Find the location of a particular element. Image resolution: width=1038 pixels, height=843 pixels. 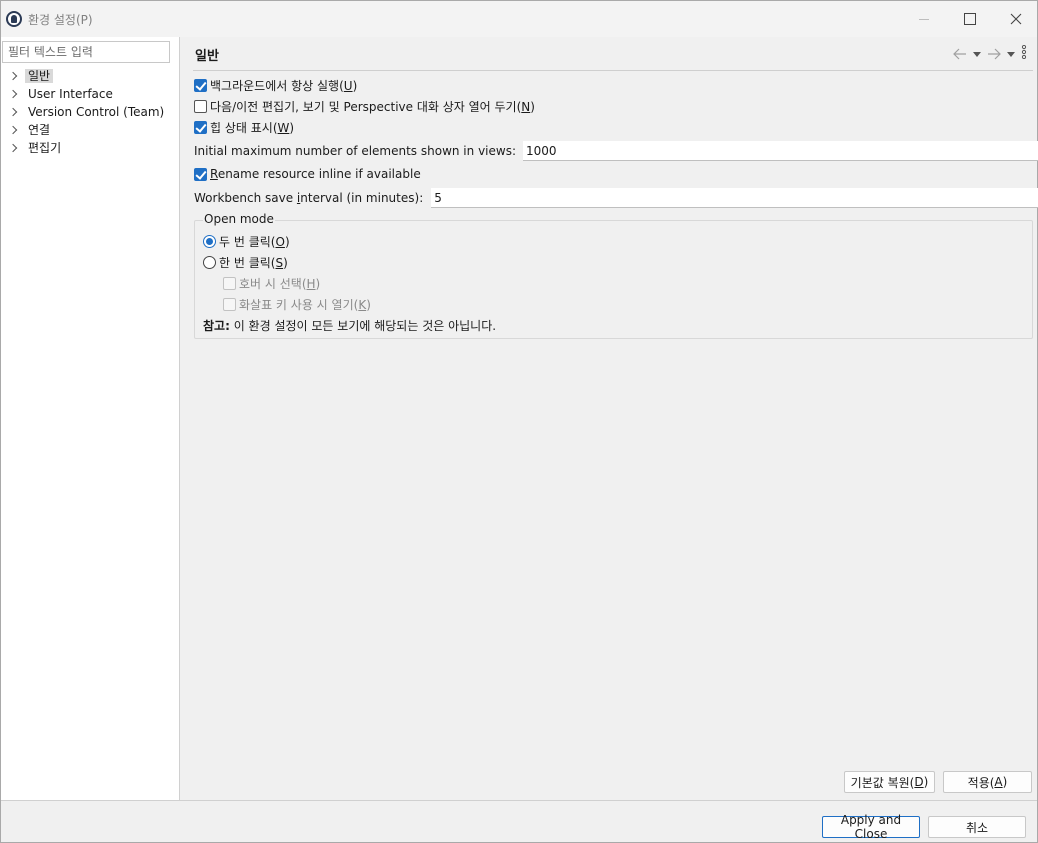

show-heap-checkbox is located at coordinates (200, 127).